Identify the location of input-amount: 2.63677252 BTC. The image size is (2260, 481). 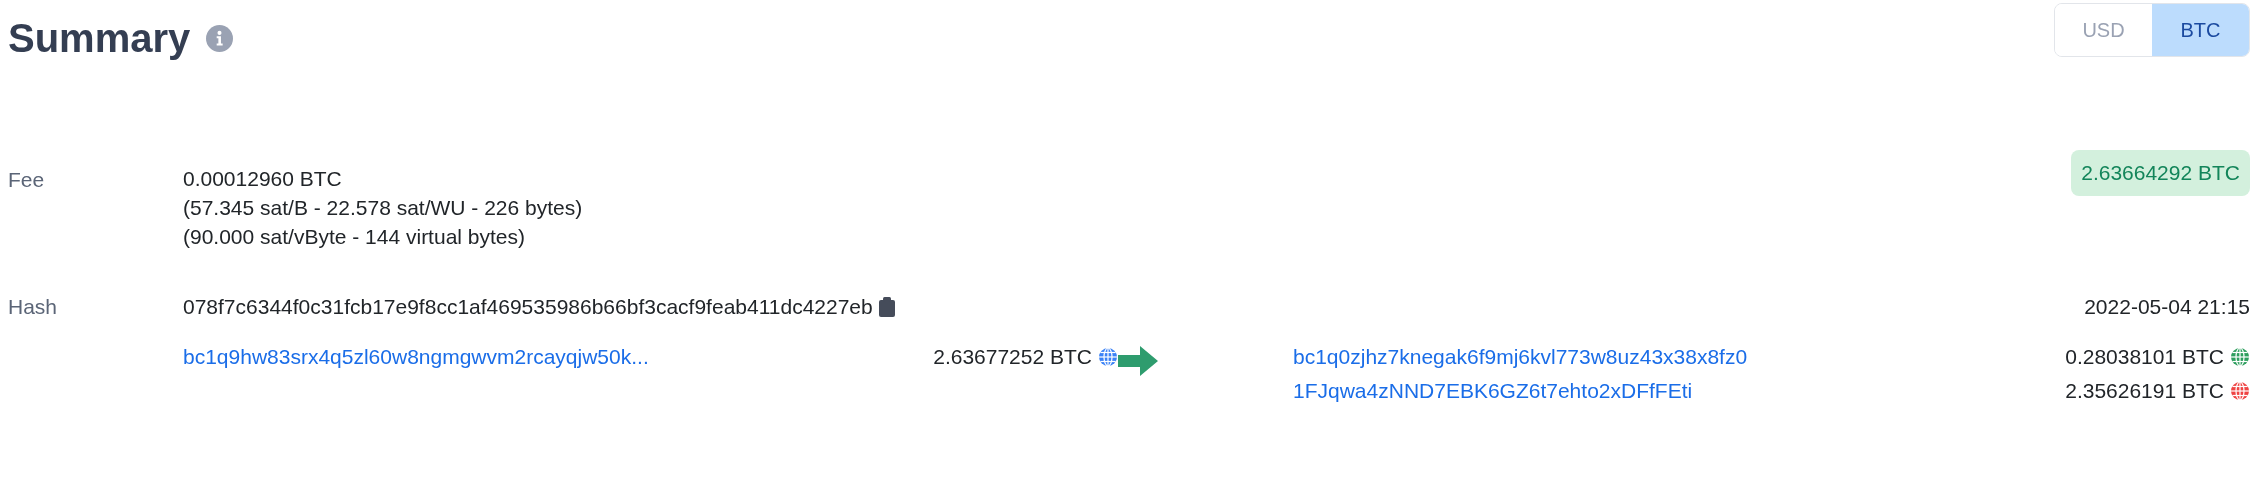
(1012, 356).